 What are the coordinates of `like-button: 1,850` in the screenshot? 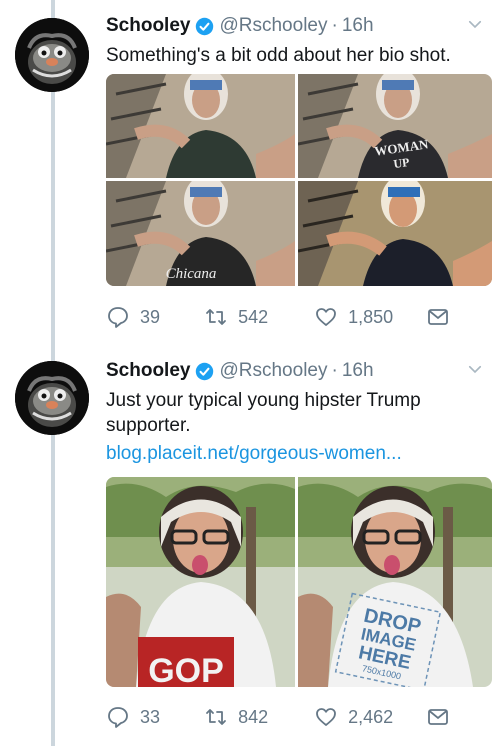 It's located at (370, 317).